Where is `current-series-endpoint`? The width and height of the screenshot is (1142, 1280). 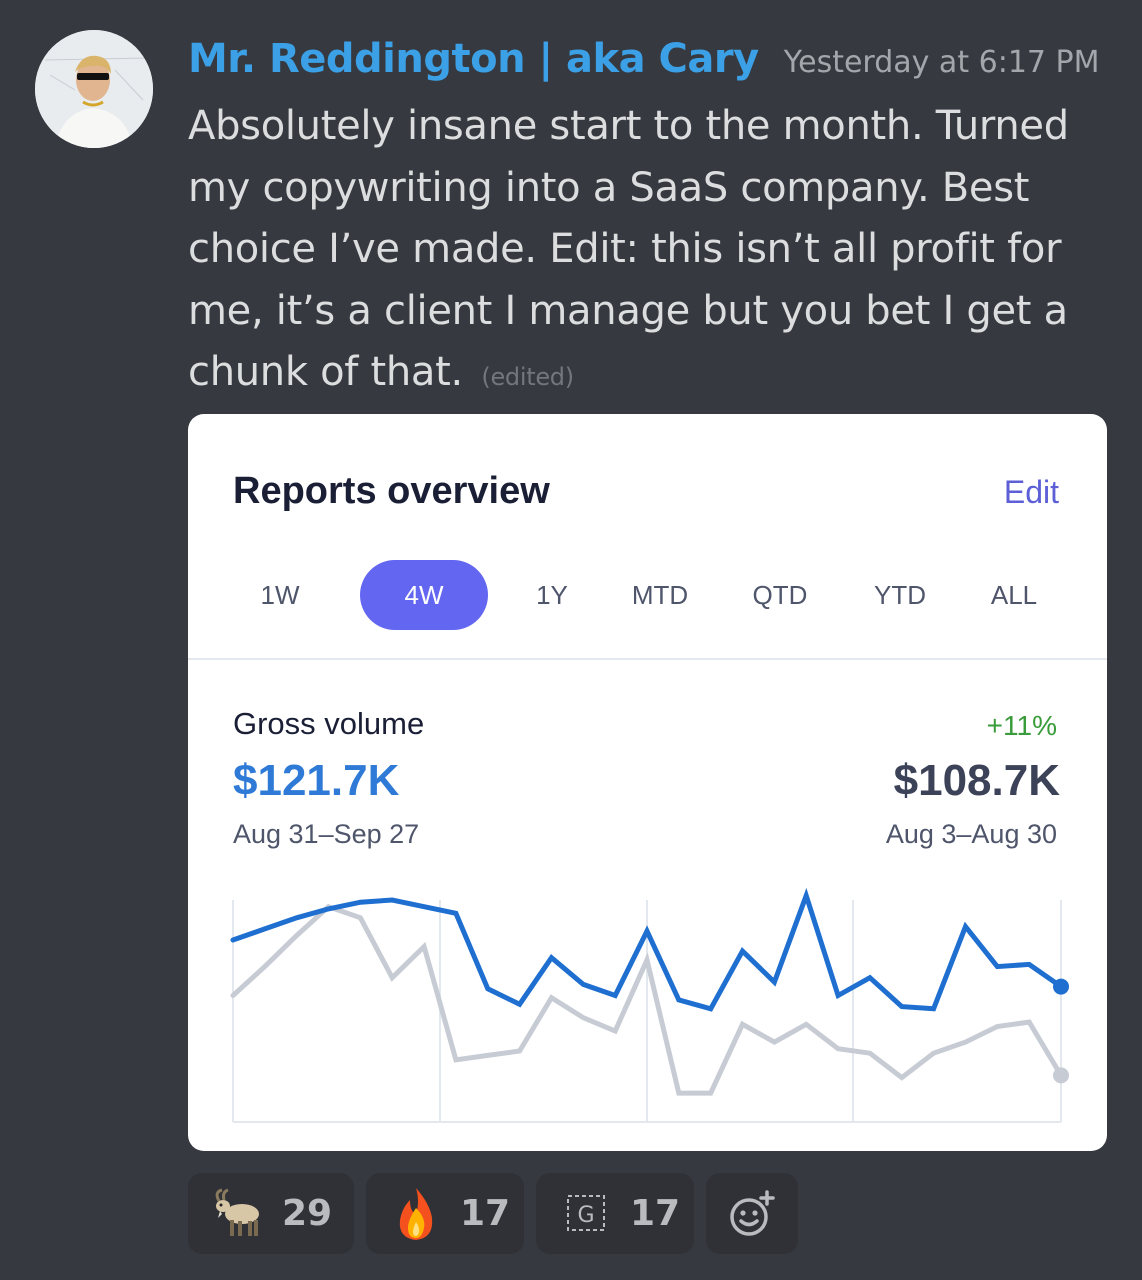 current-series-endpoint is located at coordinates (1061, 986).